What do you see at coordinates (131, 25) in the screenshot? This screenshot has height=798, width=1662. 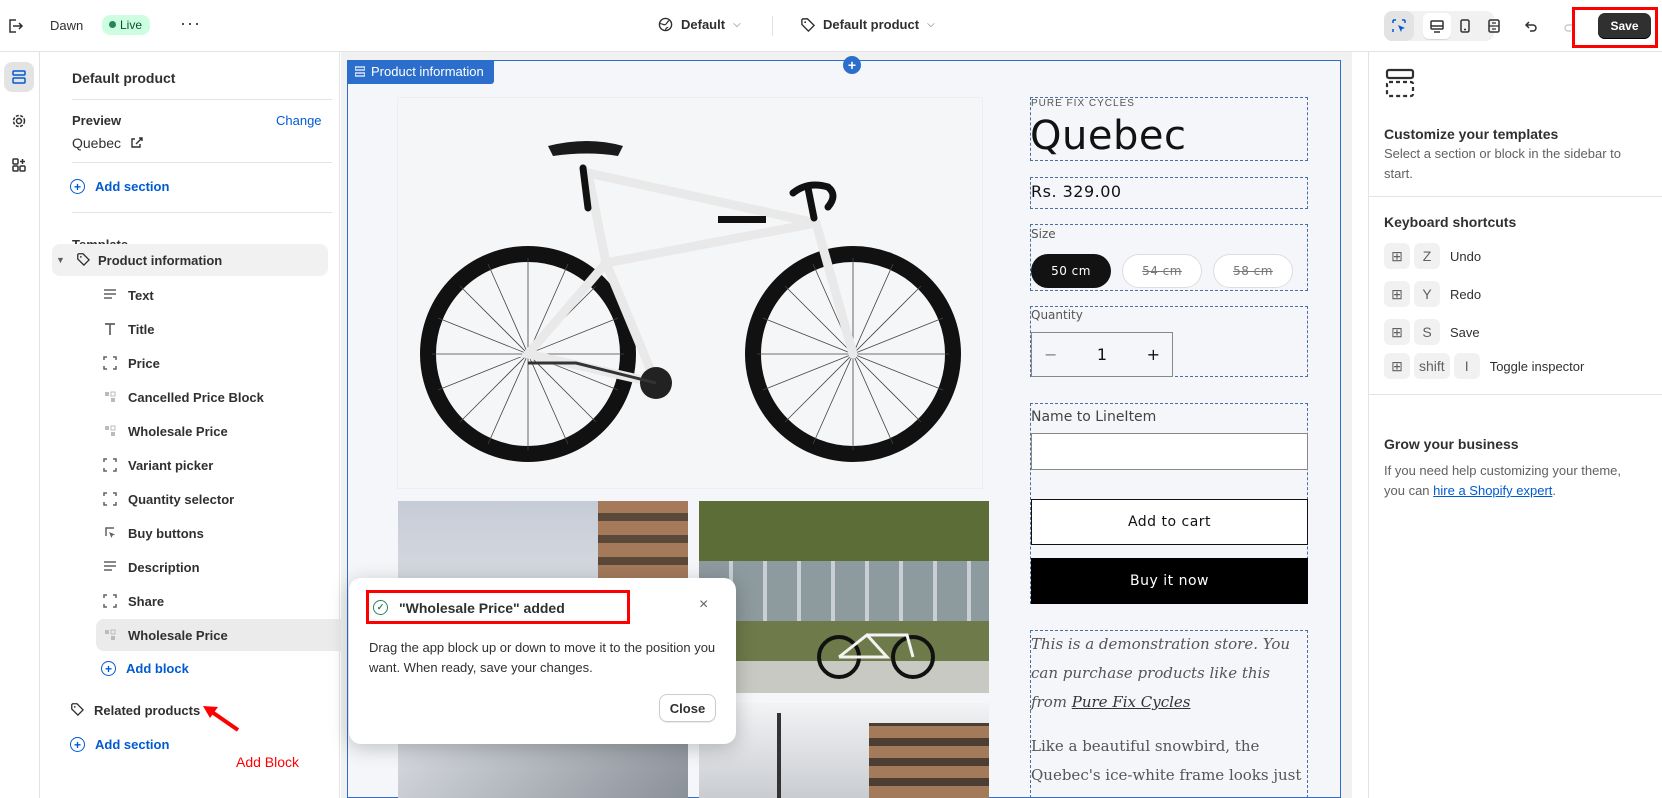 I see `live-badge-label: Live` at bounding box center [131, 25].